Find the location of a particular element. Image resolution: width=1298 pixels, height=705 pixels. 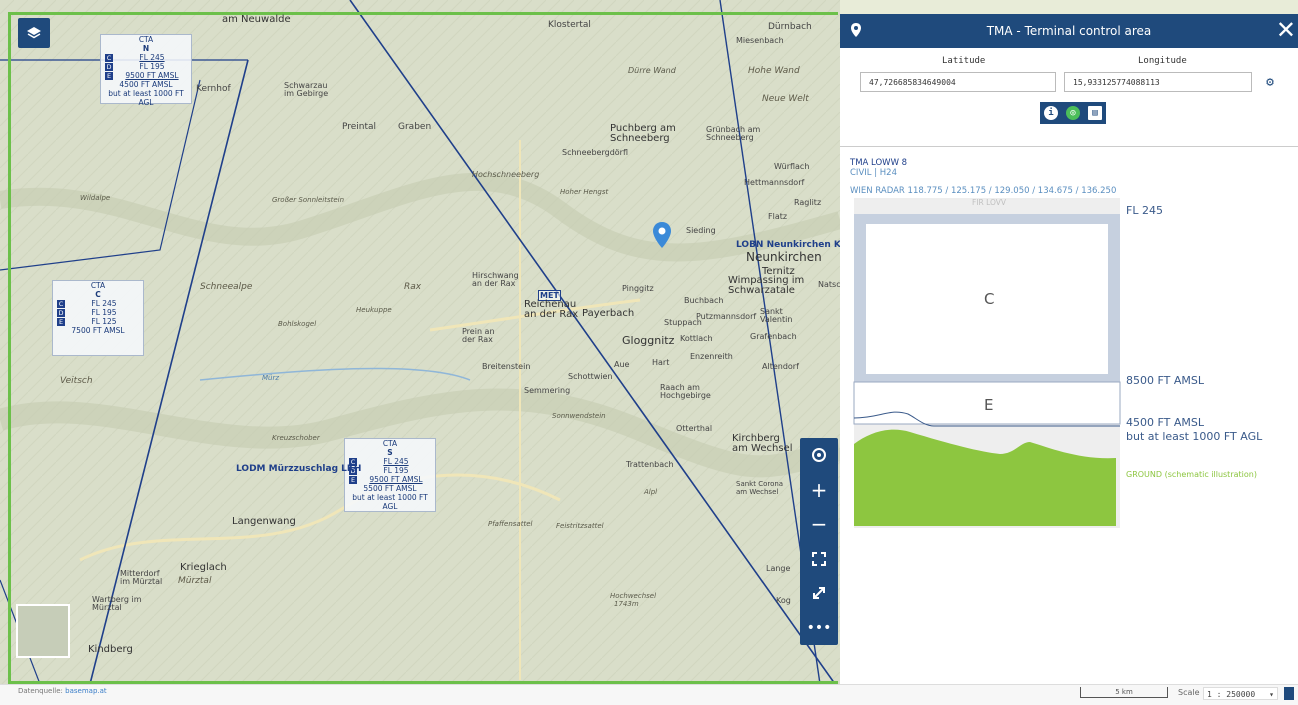

peak-label: Hochschneeberg is located at coordinates (506, 174).